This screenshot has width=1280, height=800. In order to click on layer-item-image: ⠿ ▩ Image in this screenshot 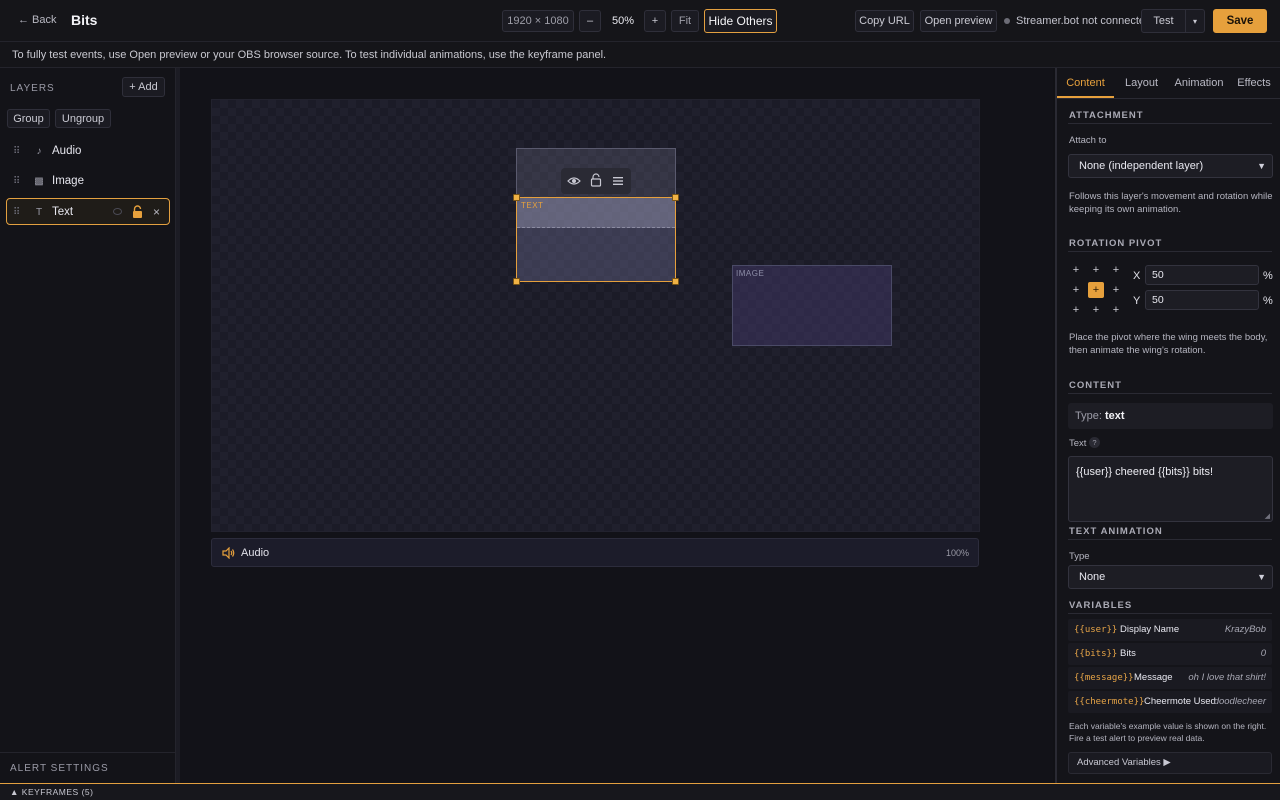, I will do `click(88, 181)`.